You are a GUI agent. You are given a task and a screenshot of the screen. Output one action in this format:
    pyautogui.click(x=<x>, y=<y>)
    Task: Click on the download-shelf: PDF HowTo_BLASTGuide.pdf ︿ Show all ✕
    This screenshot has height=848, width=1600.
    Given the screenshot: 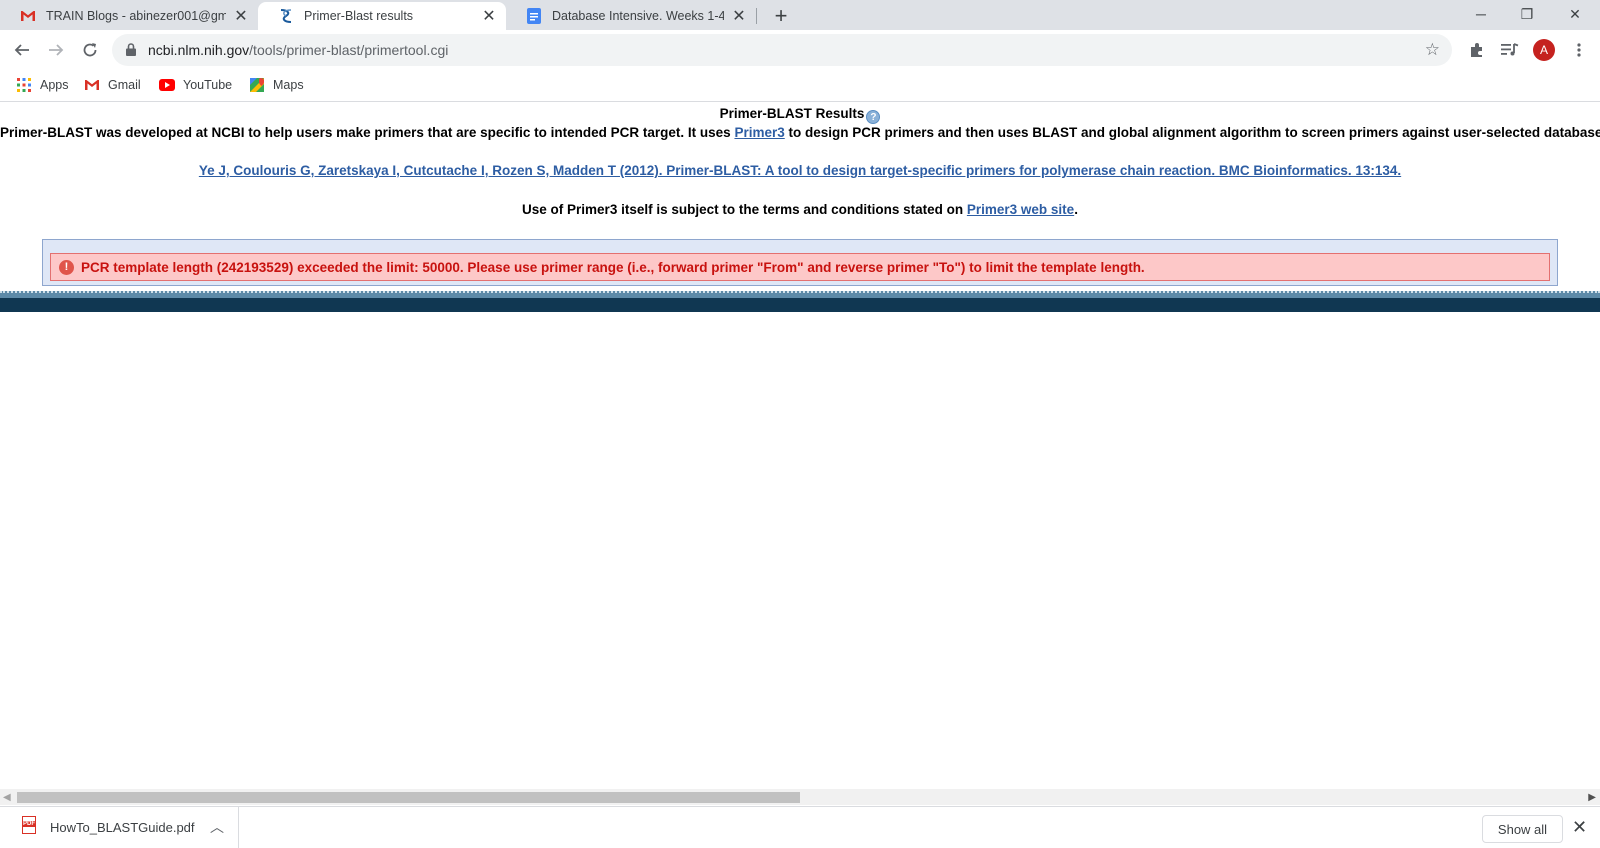 What is the action you would take?
    pyautogui.click(x=800, y=827)
    